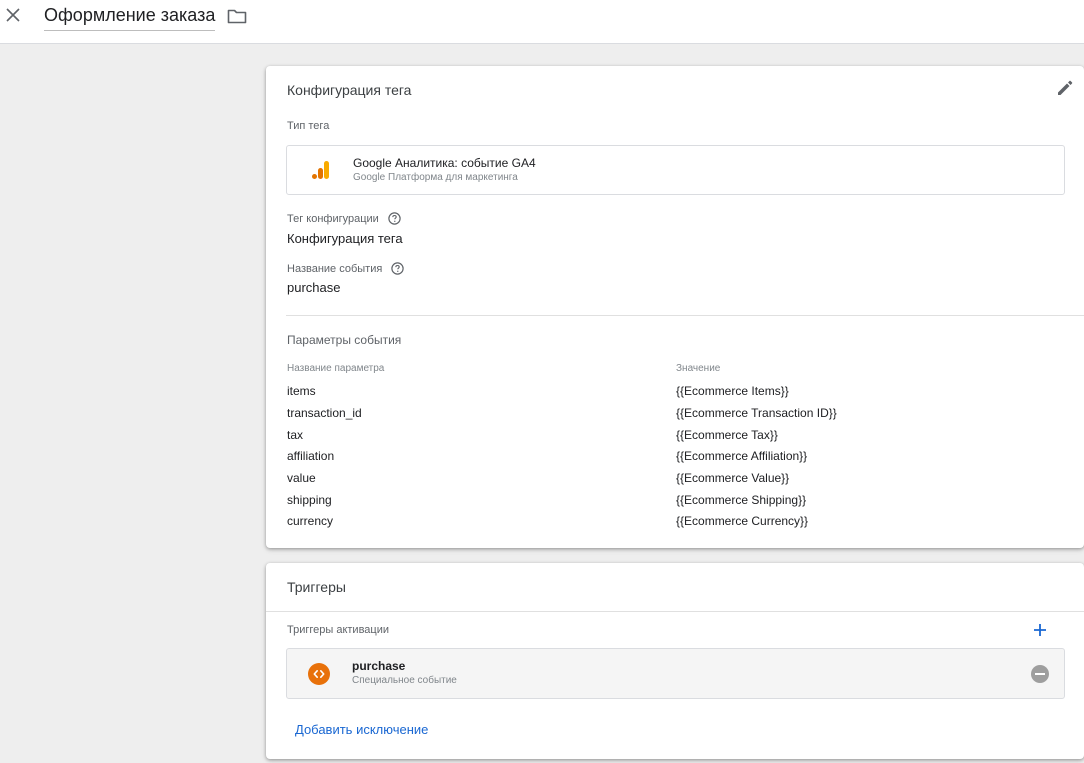 Image resolution: width=1084 pixels, height=763 pixels. I want to click on add-exception-link: Добавить исключение, so click(361, 729).